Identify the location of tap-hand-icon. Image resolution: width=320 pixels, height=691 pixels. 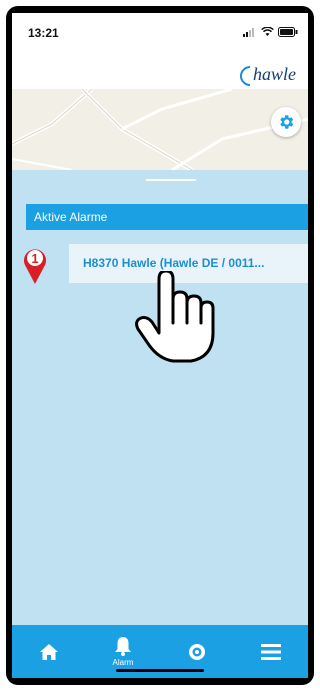
(175, 317).